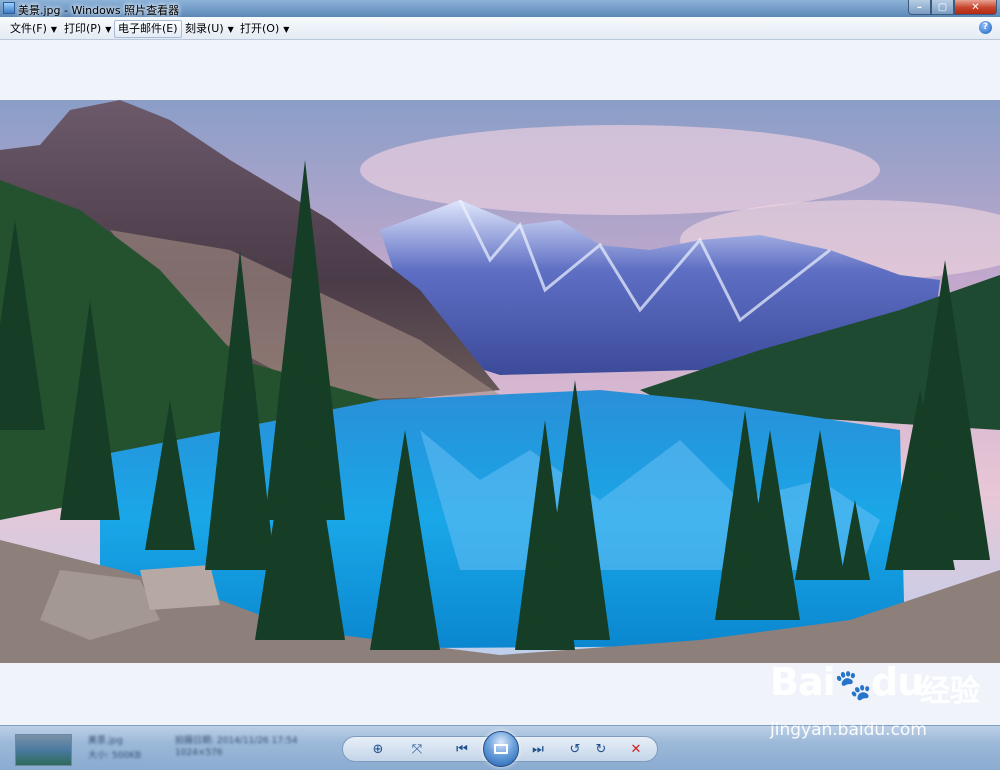 Image resolution: width=1000 pixels, height=770 pixels. What do you see at coordinates (636, 749) in the screenshot?
I see `delete-icon: ✕` at bounding box center [636, 749].